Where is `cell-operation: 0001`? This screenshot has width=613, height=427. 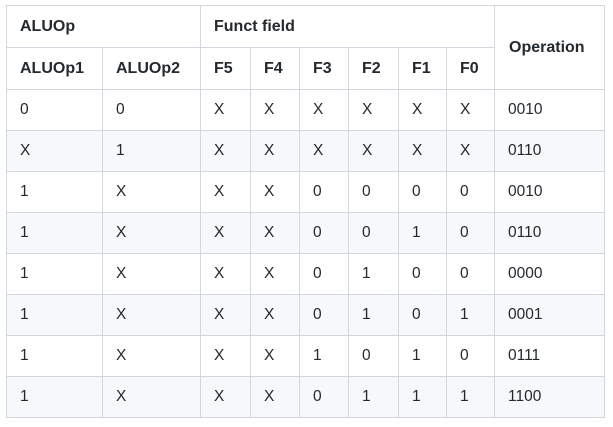
cell-operation: 0001 is located at coordinates (549, 315).